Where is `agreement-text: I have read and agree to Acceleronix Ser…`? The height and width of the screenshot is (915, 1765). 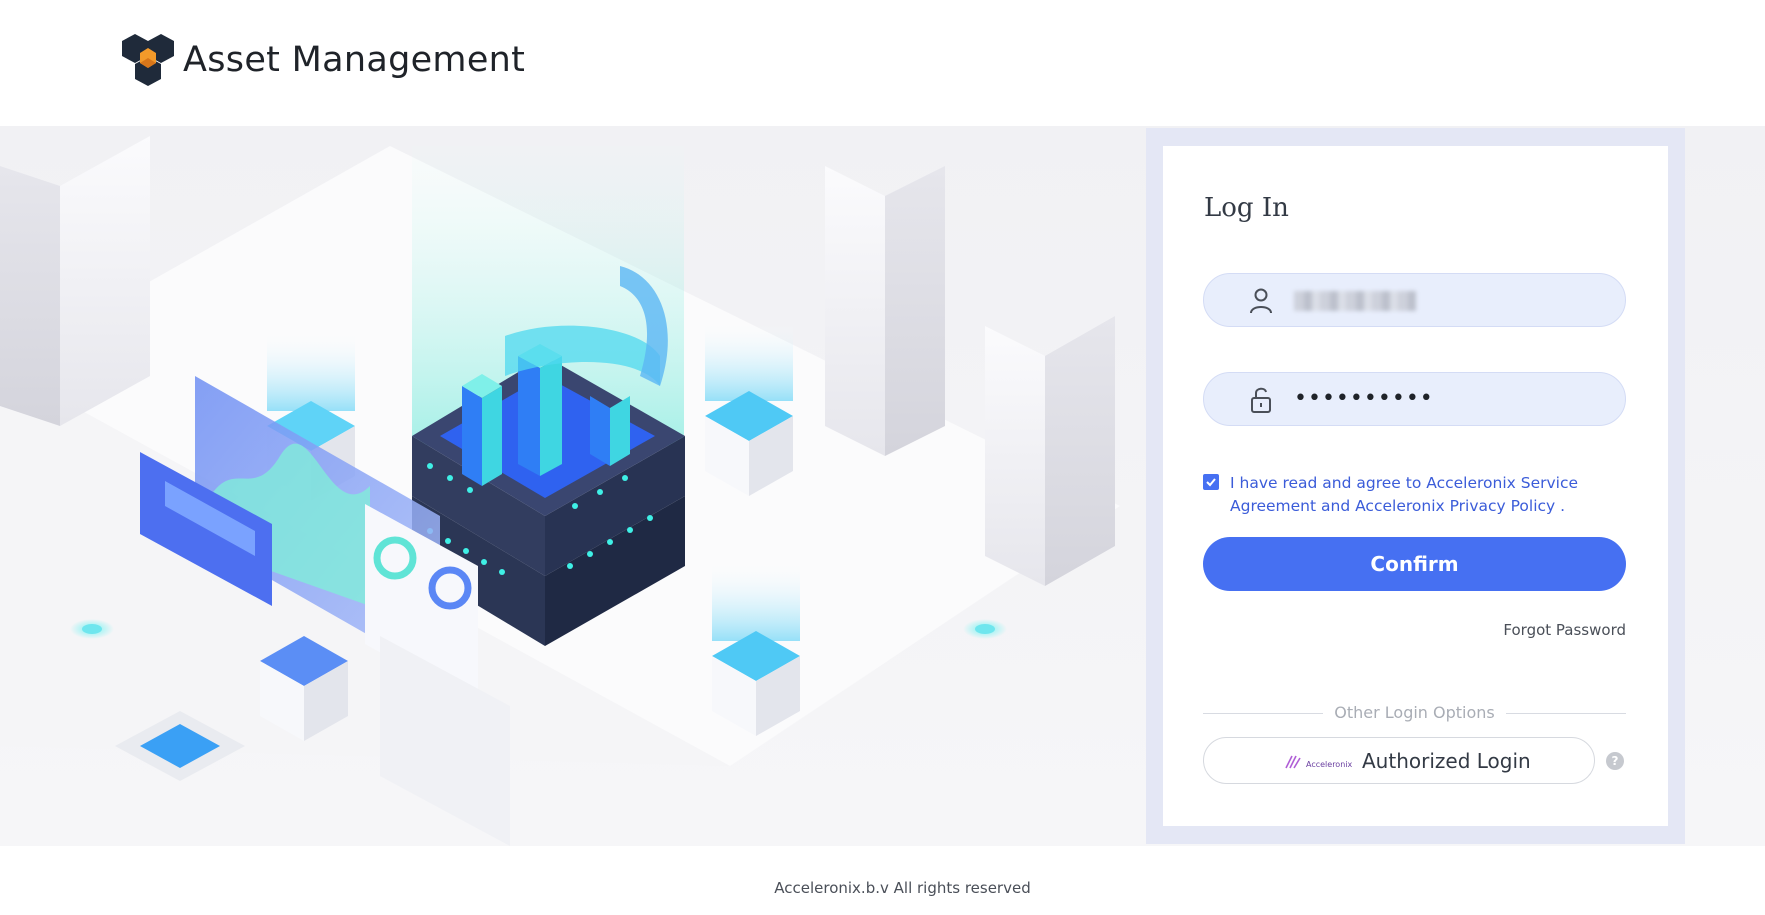
agreement-text: I have read and agree to Acceleronix Ser… is located at coordinates (1410, 495).